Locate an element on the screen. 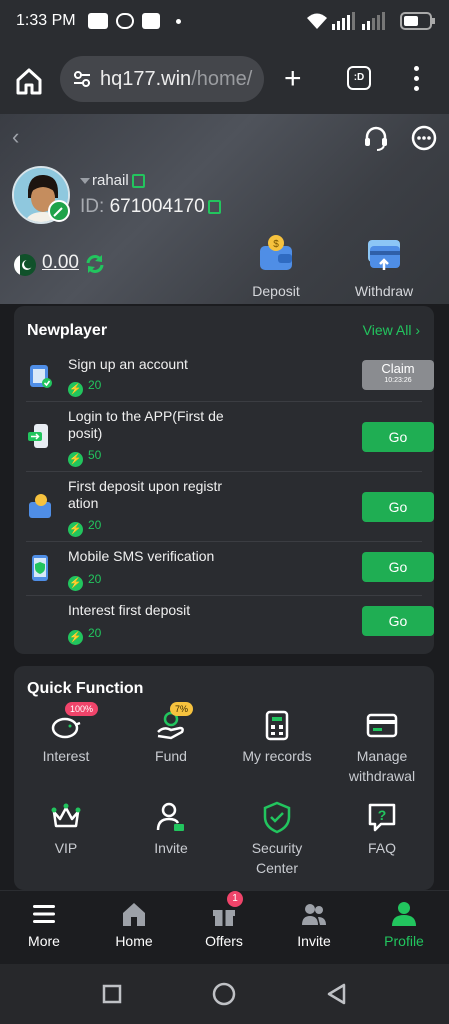 The height and width of the screenshot is (1024, 449). pakistan-flag-icon is located at coordinates (25, 265).